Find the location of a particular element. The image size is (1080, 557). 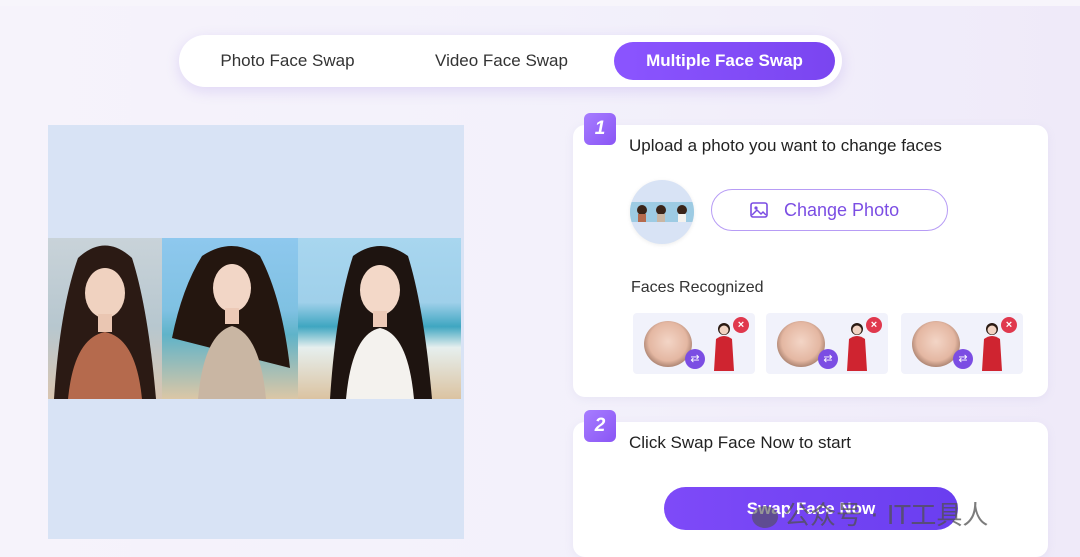

remove-face-3-icon: × is located at coordinates (1009, 325).